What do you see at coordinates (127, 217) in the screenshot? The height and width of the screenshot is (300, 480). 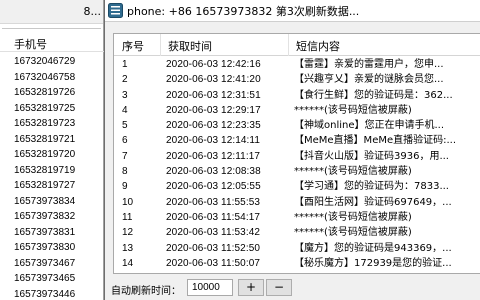 I see `row-index: 11` at bounding box center [127, 217].